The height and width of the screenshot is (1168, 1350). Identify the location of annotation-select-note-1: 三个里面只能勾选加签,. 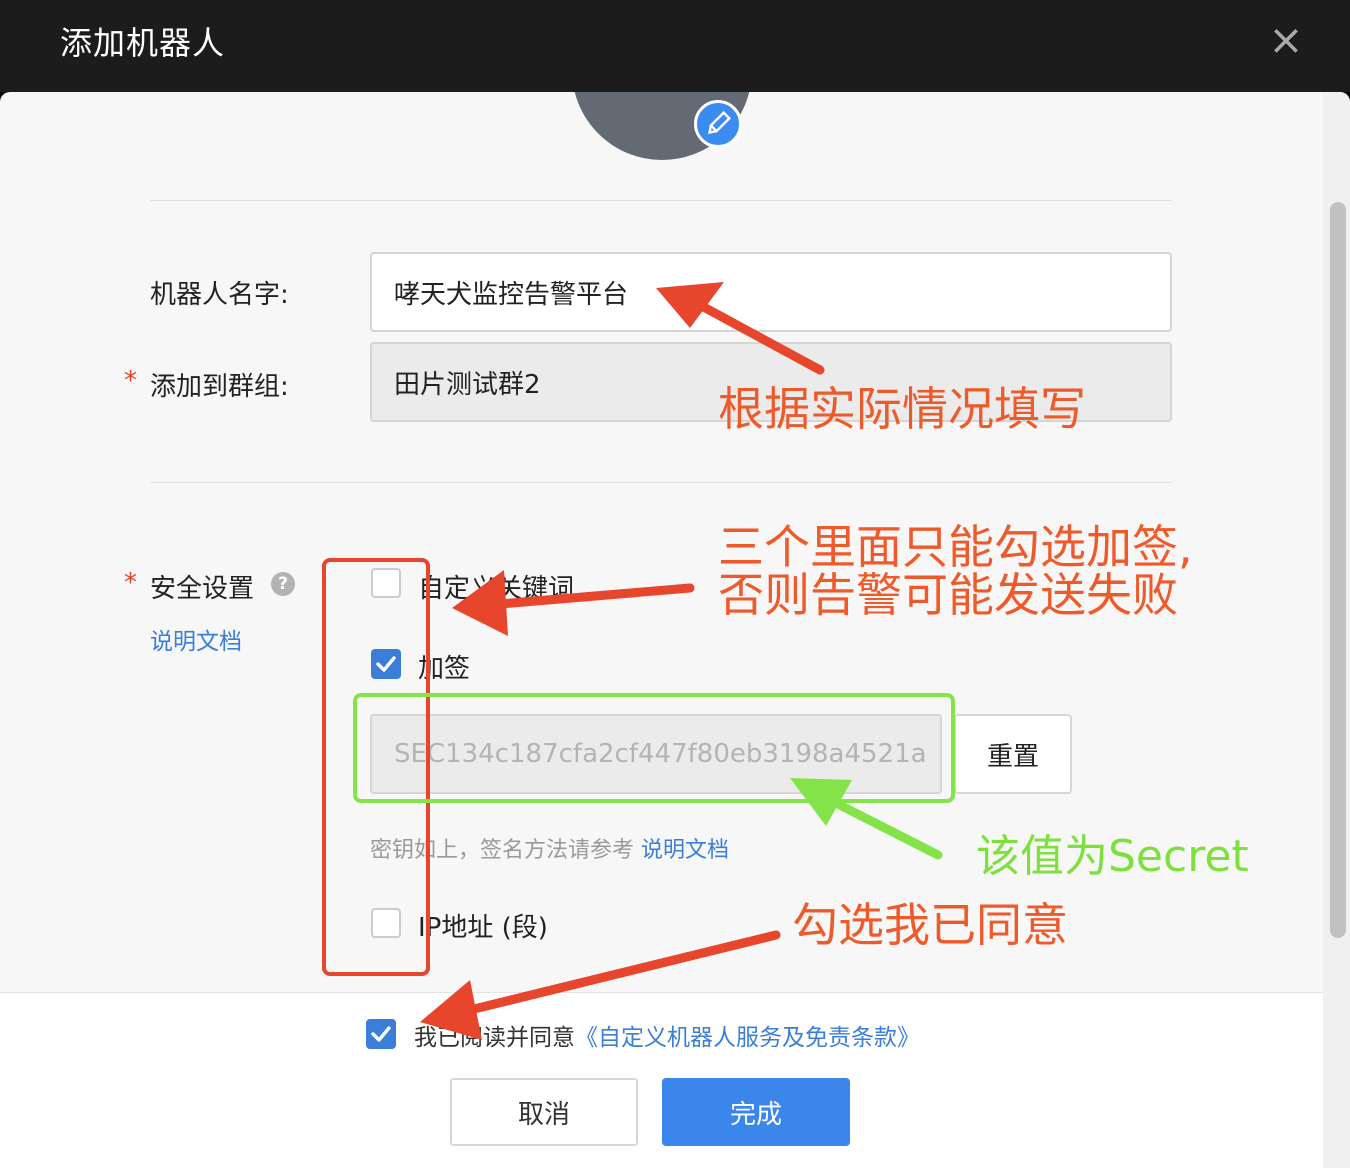
(955, 547).